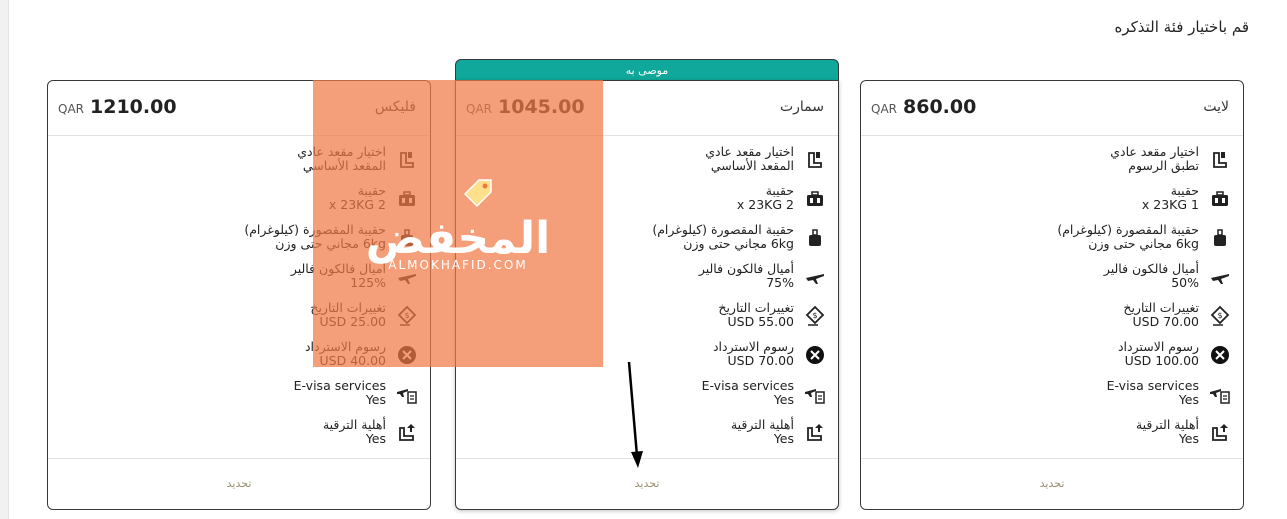 This screenshot has height=519, width=1287. What do you see at coordinates (780, 282) in the screenshot?
I see `feature-value: 75%` at bounding box center [780, 282].